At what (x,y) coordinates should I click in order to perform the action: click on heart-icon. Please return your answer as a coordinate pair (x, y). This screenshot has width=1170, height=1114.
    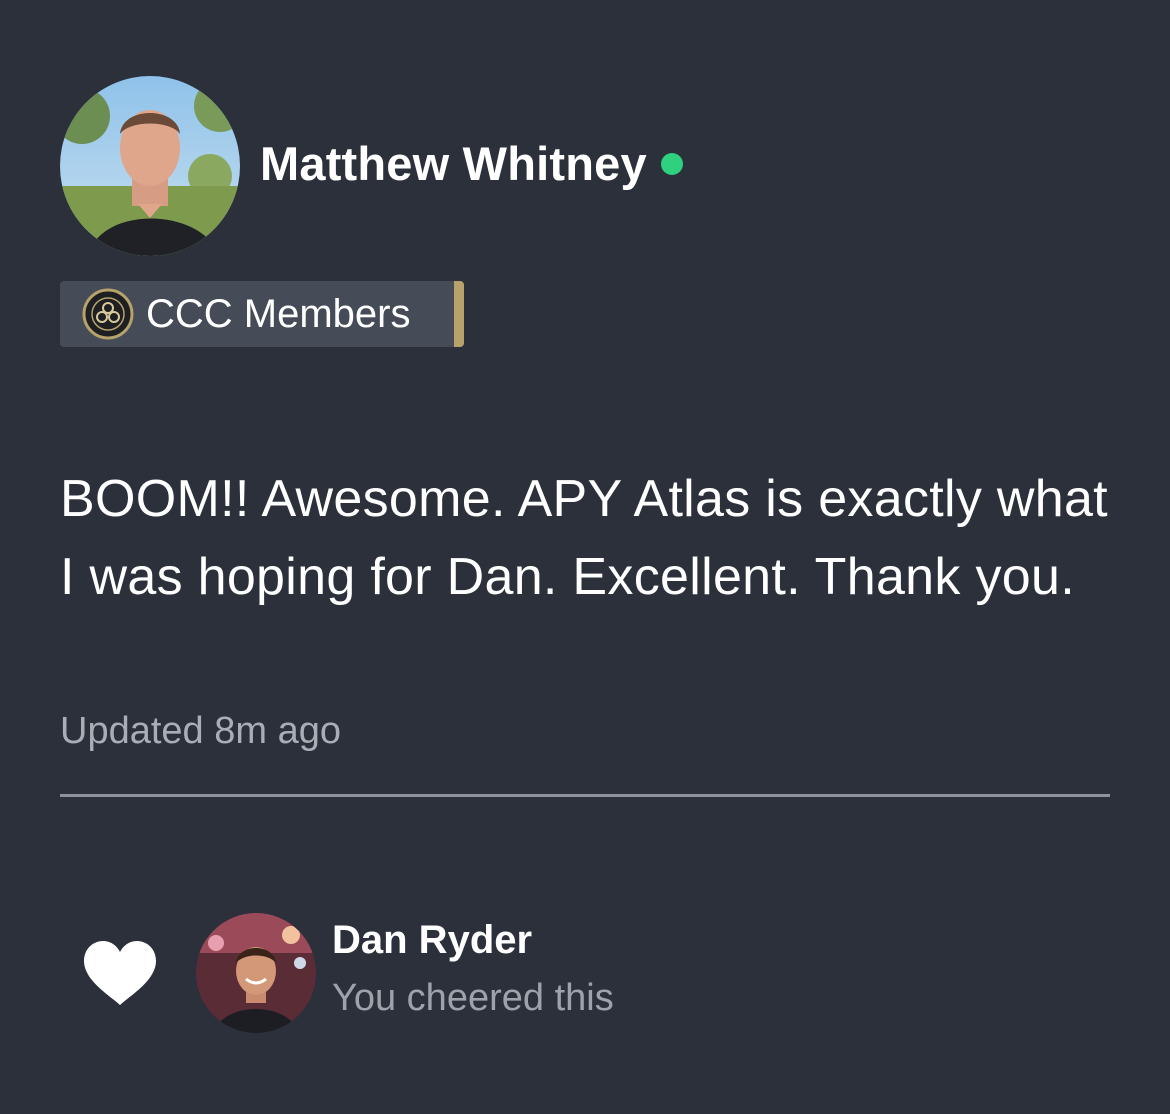
    Looking at the image, I should click on (120, 973).